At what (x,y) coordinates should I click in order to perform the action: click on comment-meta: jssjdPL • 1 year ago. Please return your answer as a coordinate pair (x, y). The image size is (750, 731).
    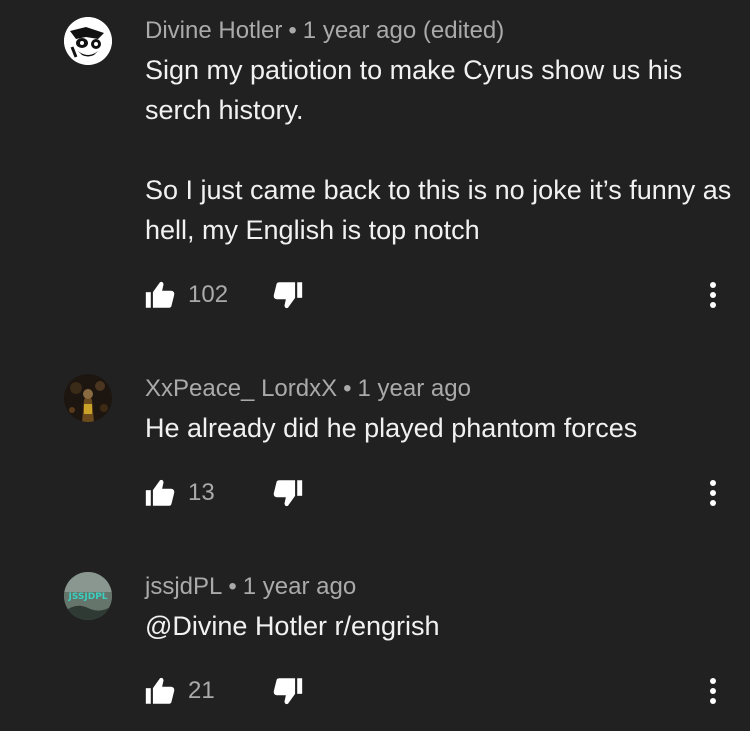
    Looking at the image, I should click on (250, 587).